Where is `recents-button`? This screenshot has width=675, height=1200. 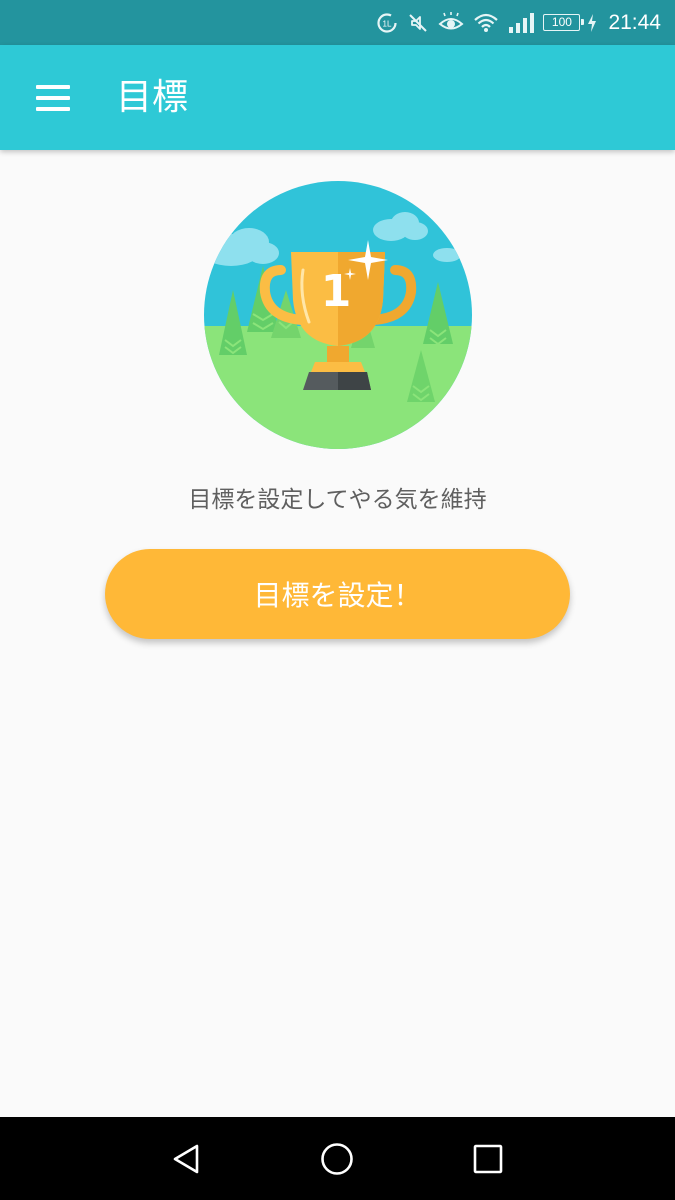
recents-button is located at coordinates (488, 1159).